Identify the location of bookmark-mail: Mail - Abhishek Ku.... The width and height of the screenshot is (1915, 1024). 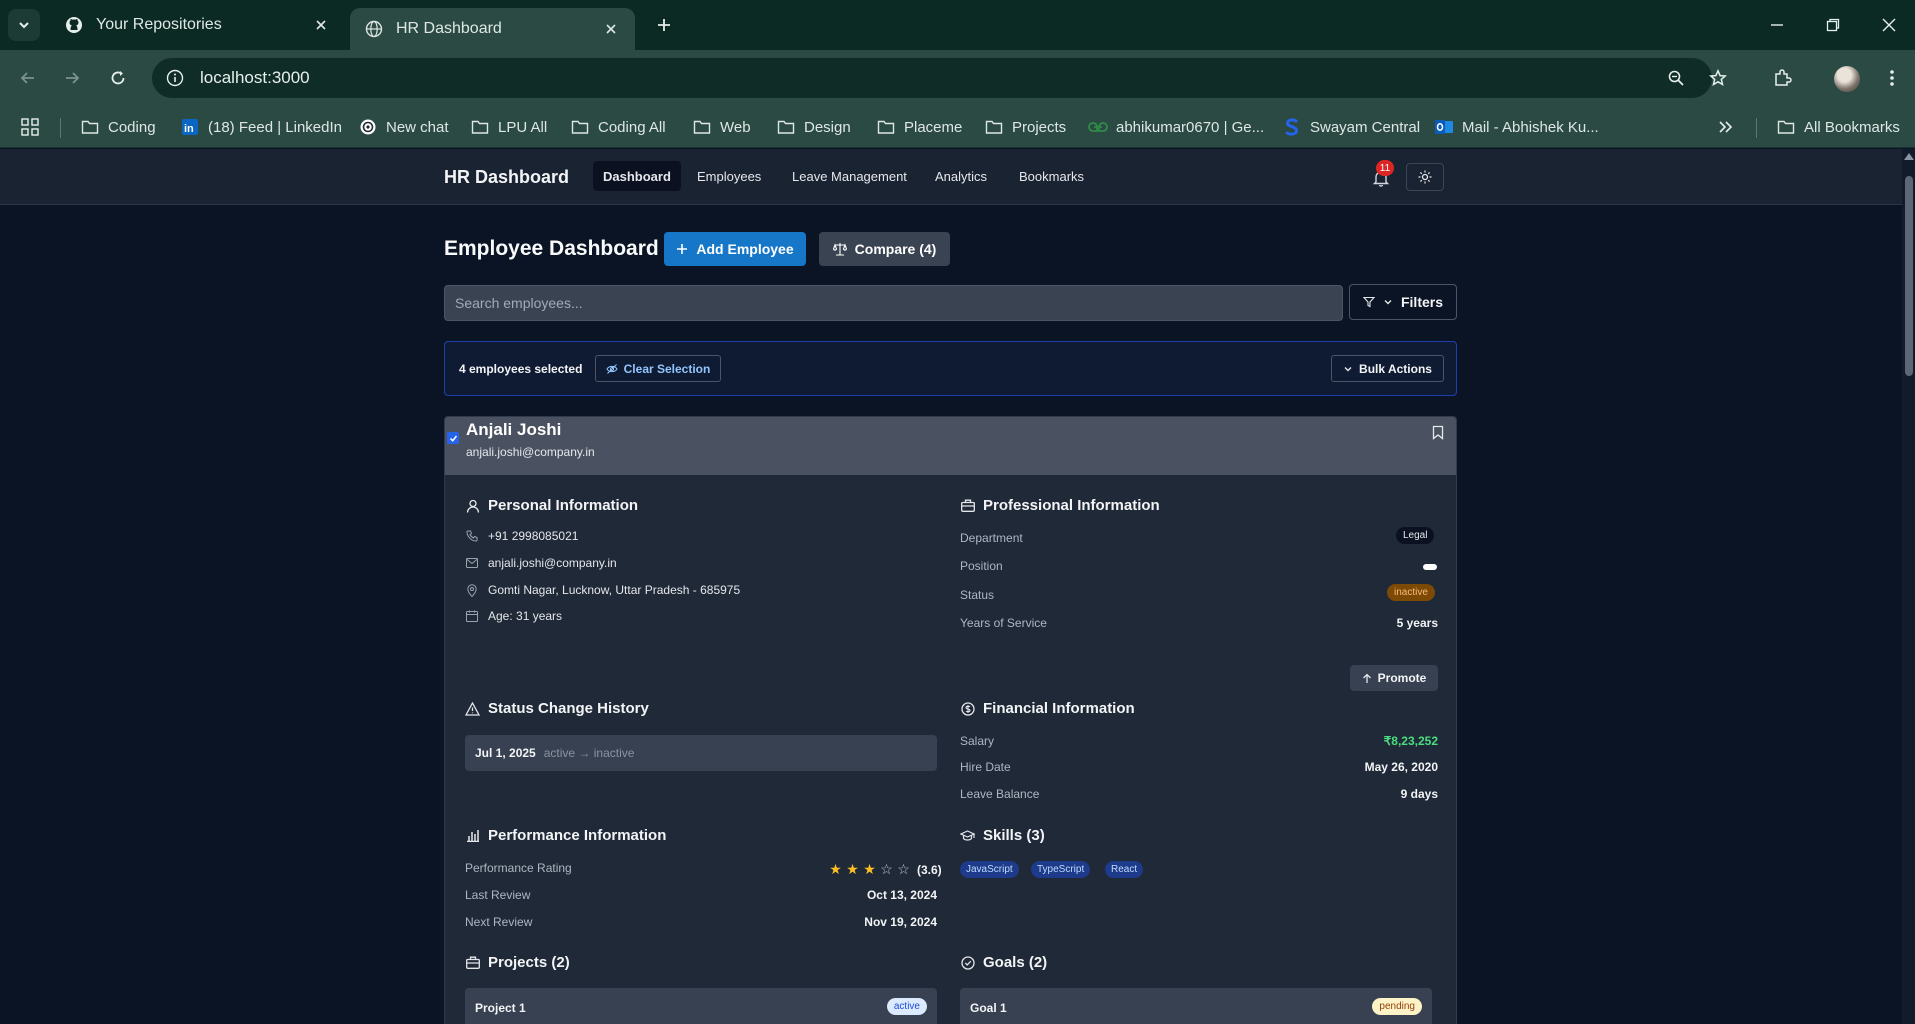
(1516, 127).